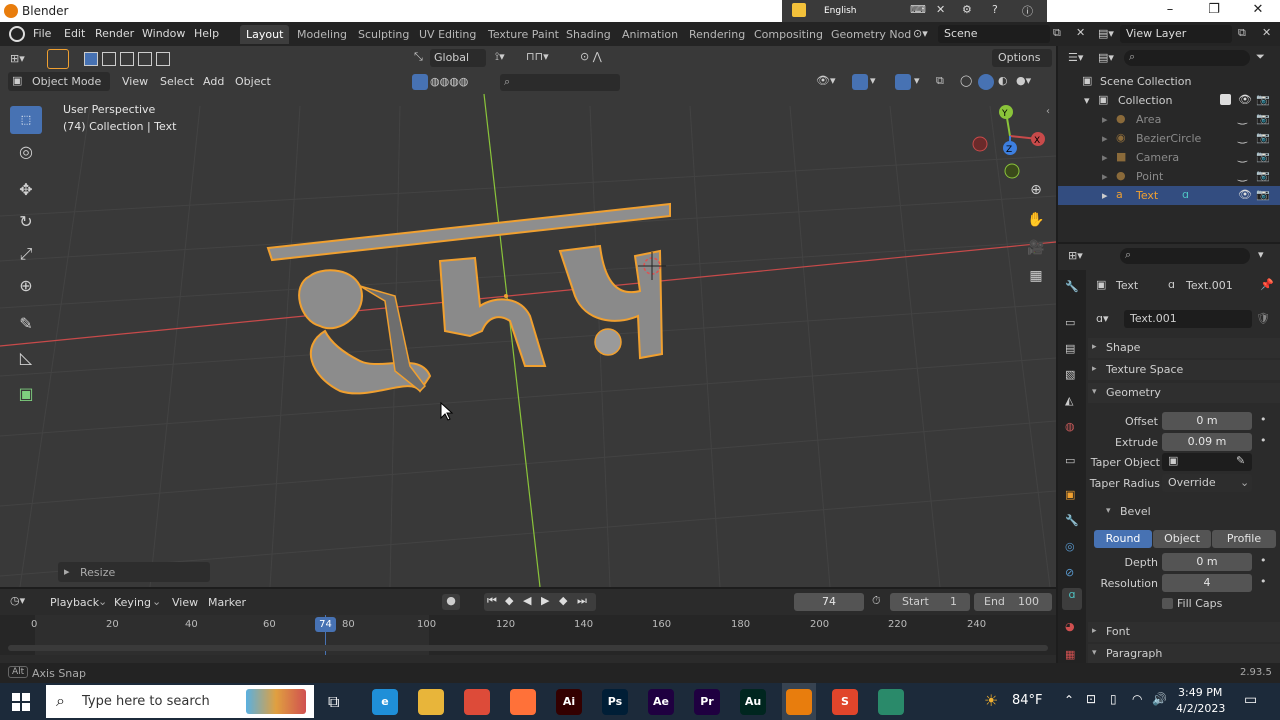 The height and width of the screenshot is (720, 1280). Describe the element at coordinates (826, 80) in the screenshot. I see `visibility-icon: 👁▾` at that location.